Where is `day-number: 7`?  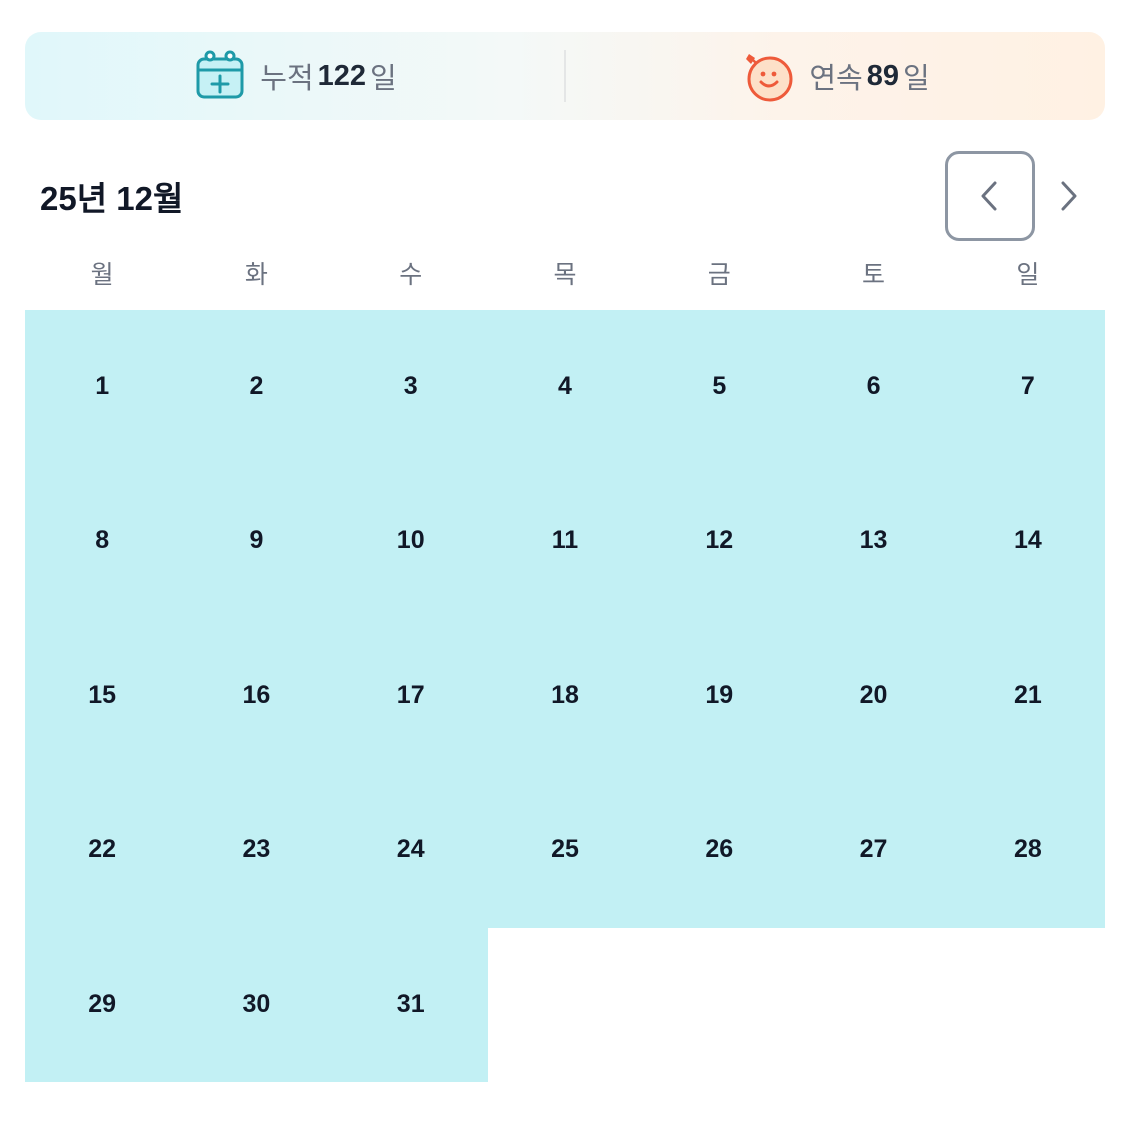 day-number: 7 is located at coordinates (1027, 386).